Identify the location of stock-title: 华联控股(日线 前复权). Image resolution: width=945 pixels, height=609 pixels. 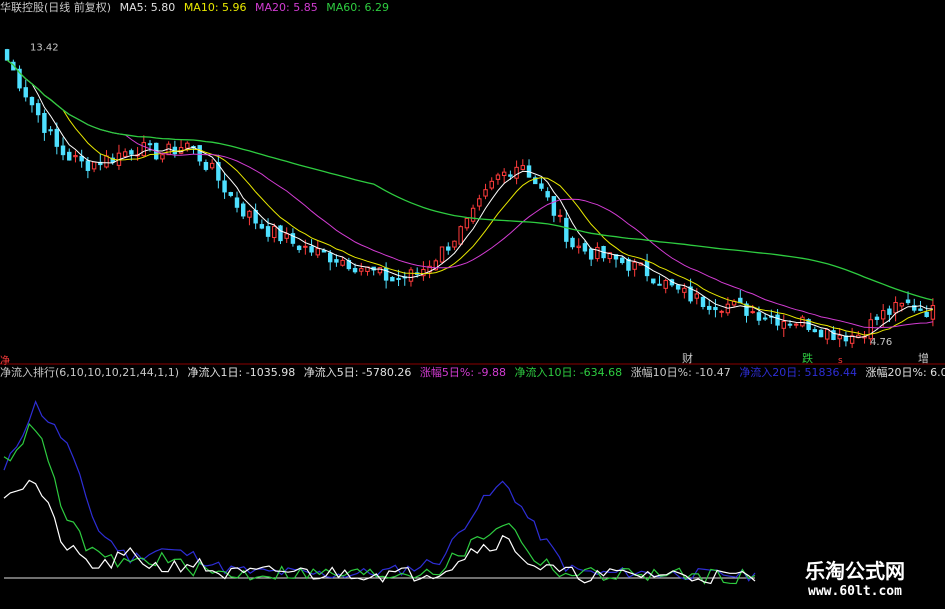
(55, 7).